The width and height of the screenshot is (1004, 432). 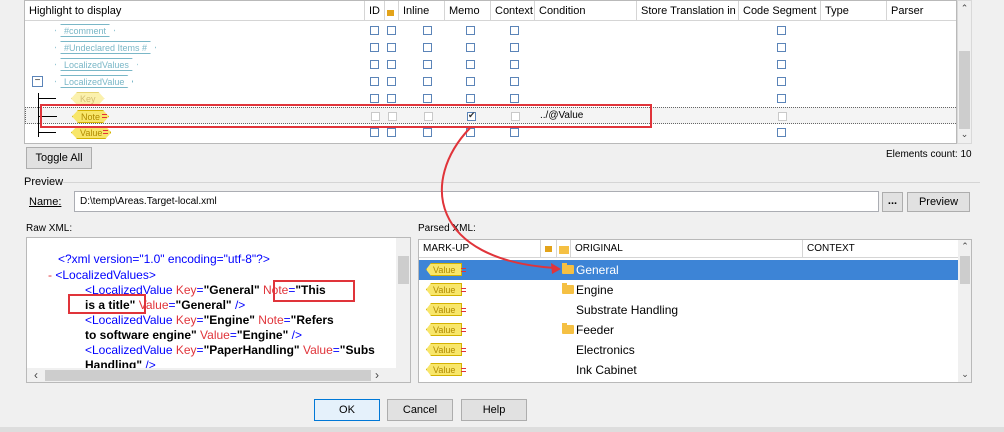 I want to click on col-type: Type, so click(x=854, y=11).